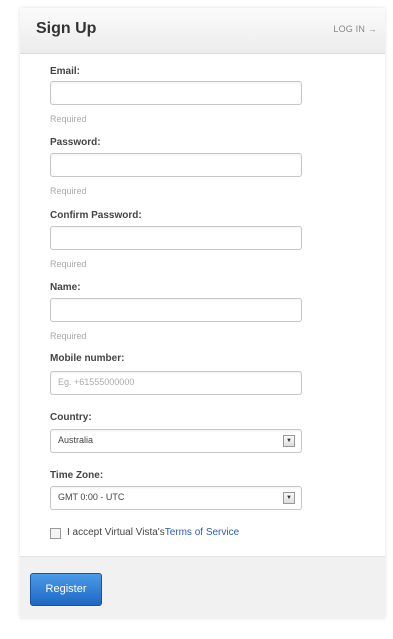  What do you see at coordinates (202, 31) in the screenshot?
I see `panel-header: Sign Up LOG IN →` at bounding box center [202, 31].